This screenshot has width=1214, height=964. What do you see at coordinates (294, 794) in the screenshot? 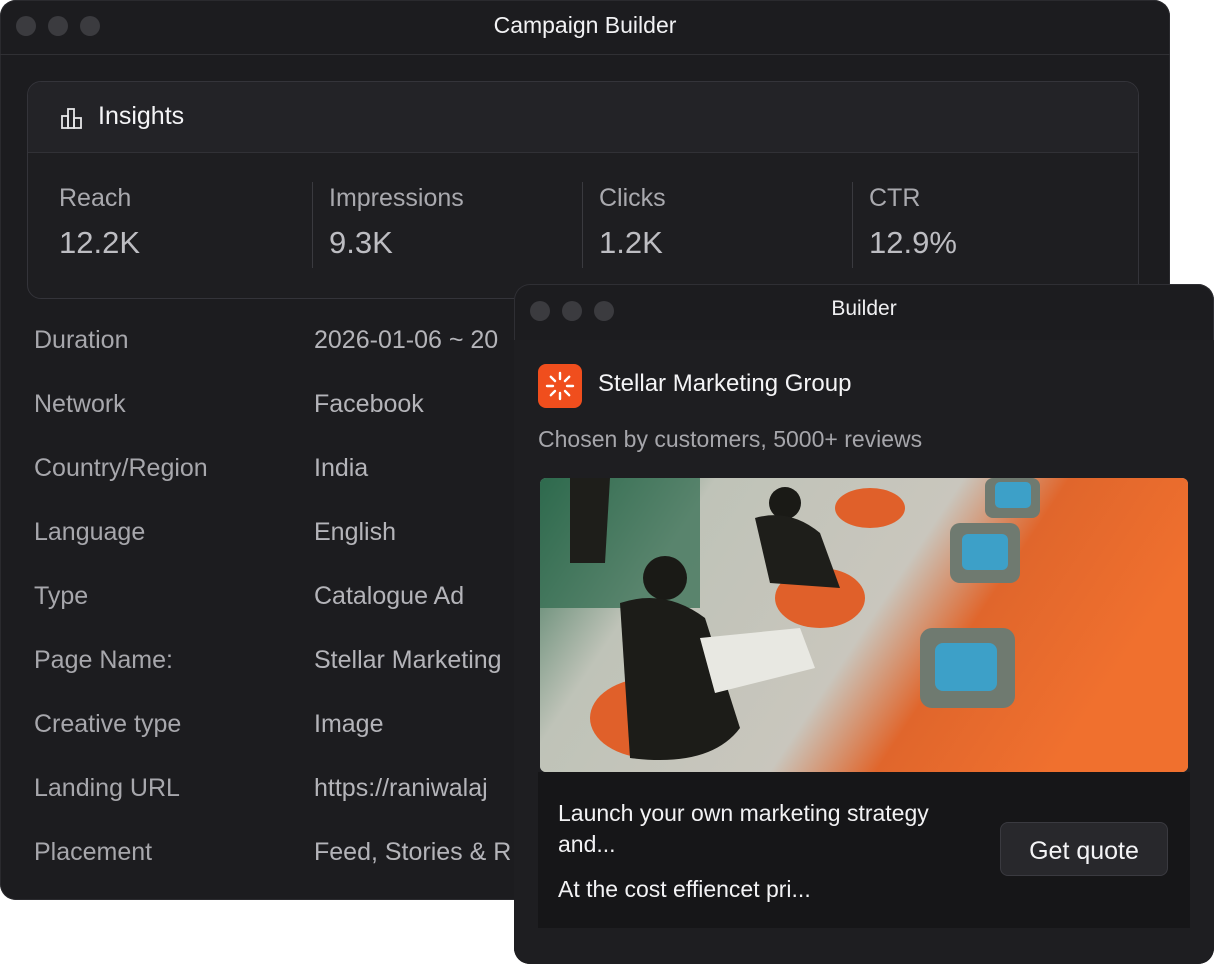
I see `detail-row-landing-url: Landing URL https://raniwalaj` at bounding box center [294, 794].